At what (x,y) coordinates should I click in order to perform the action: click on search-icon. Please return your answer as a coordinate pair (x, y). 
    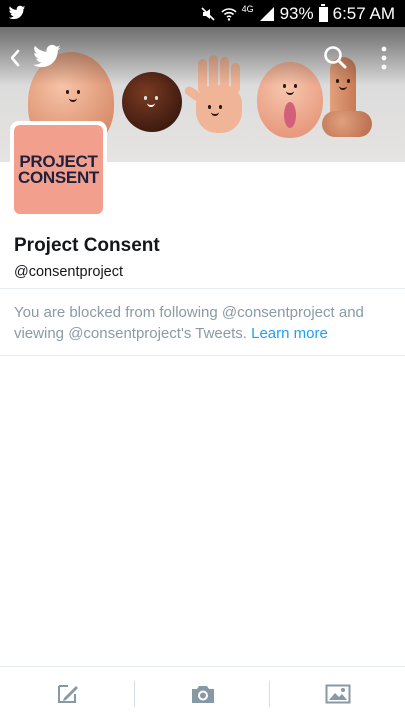
    Looking at the image, I should click on (335, 57).